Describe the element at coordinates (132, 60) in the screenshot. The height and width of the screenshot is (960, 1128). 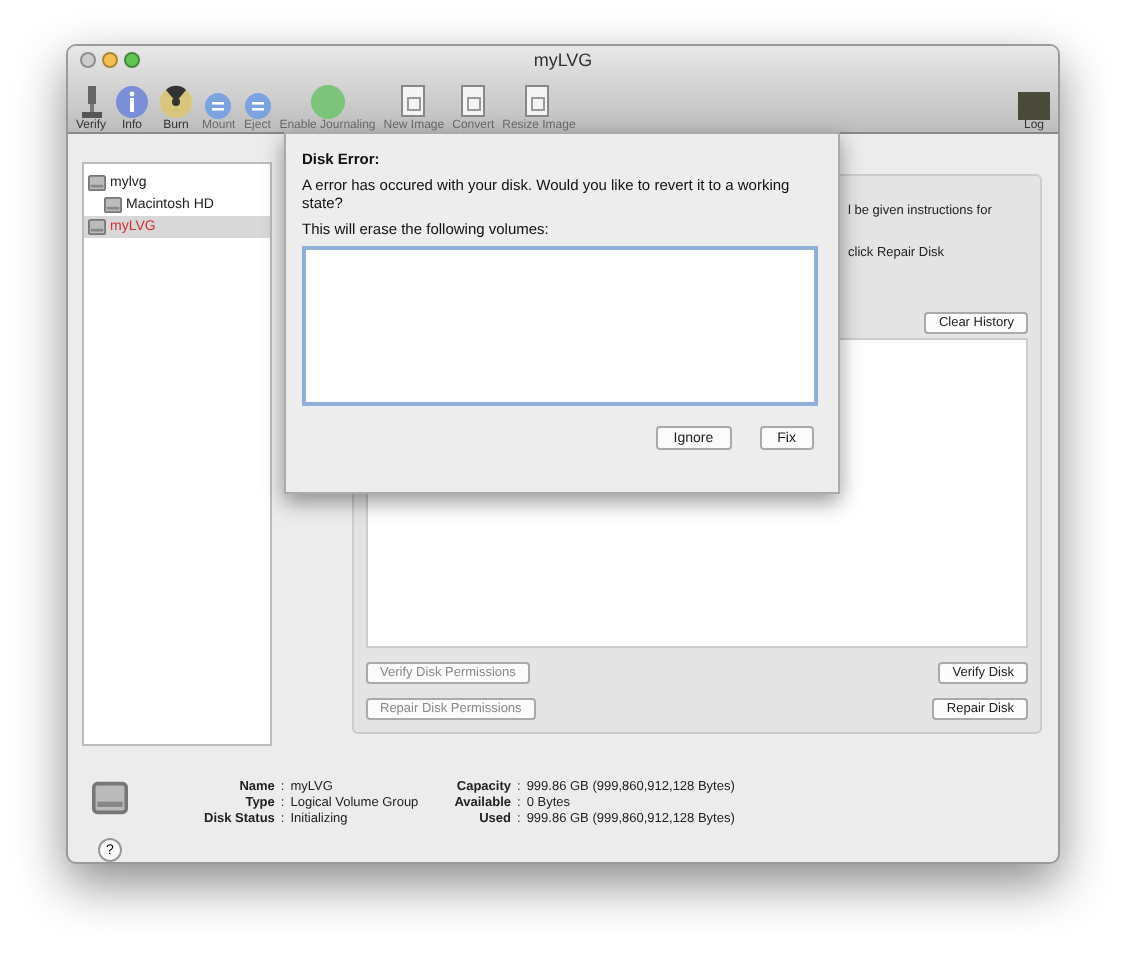
I see `zoom-button` at that location.